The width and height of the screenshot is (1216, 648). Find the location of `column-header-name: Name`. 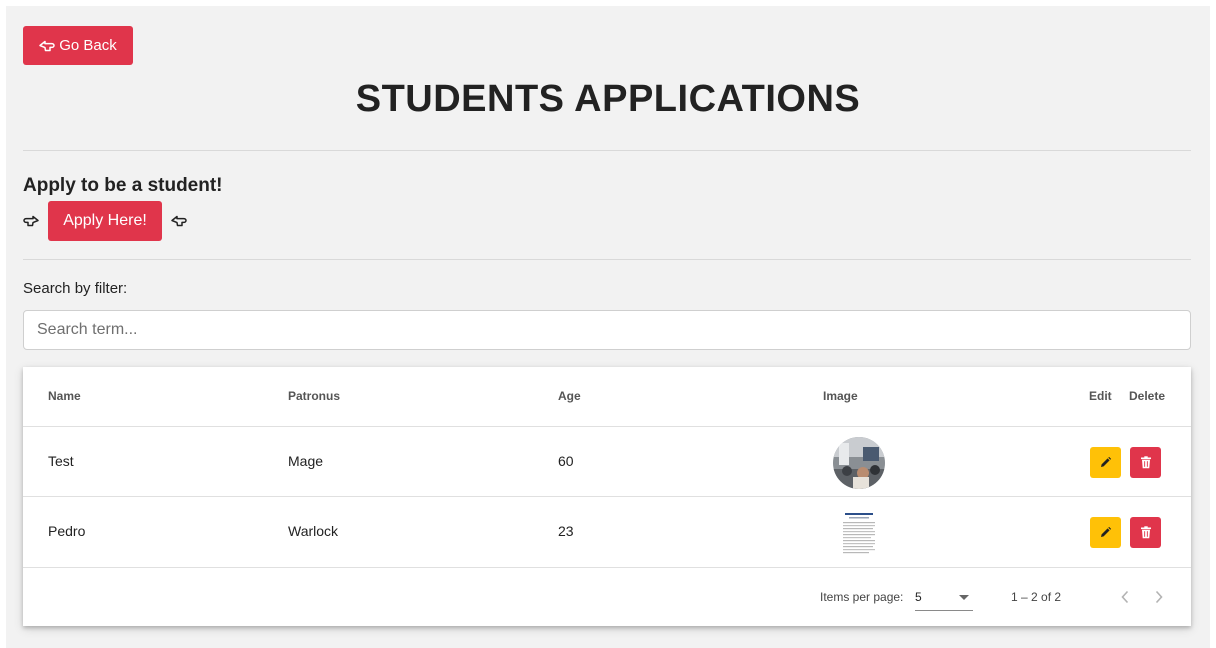

column-header-name: Name is located at coordinates (64, 396).